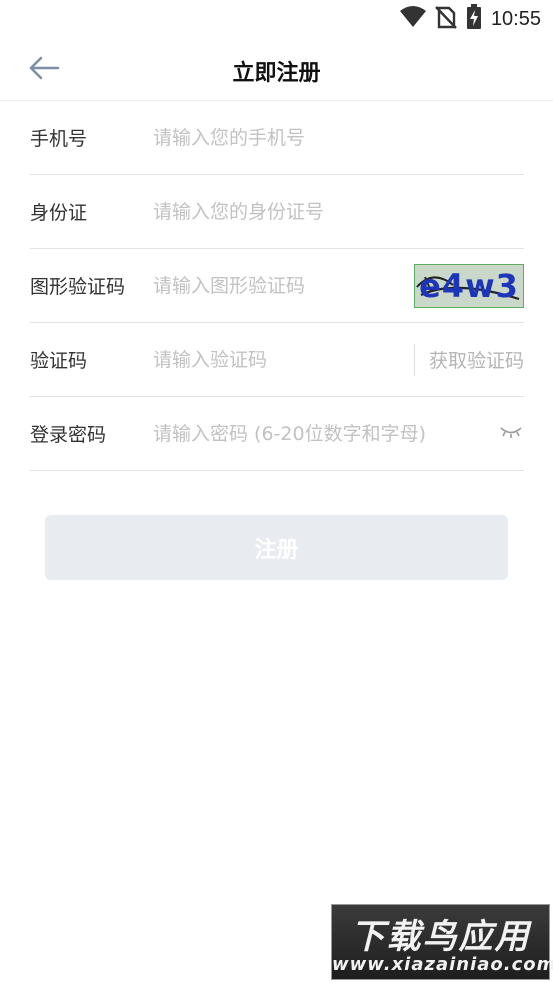  Describe the element at coordinates (59, 213) in the screenshot. I see `id-card-label: 身份证` at that location.